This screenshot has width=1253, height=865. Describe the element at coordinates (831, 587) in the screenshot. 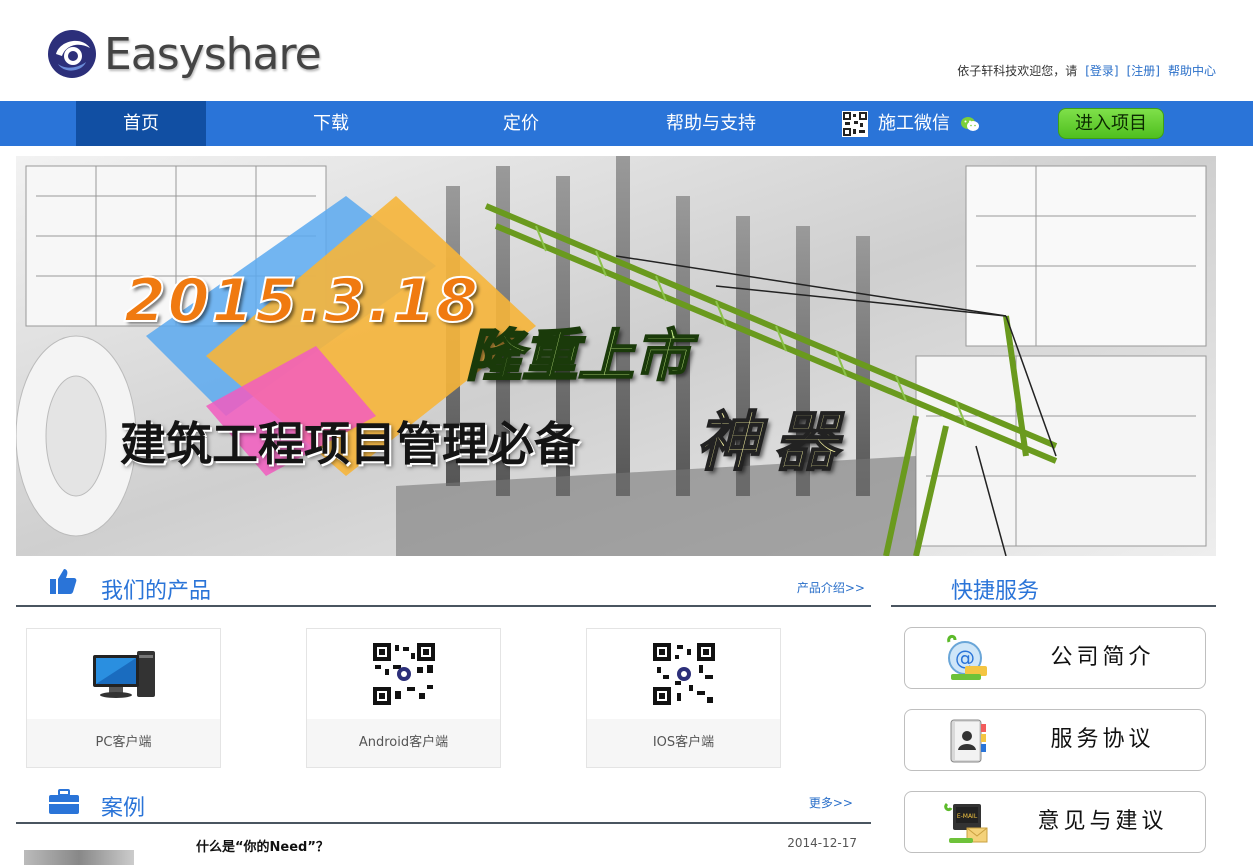

I see `product-intro-link: 产品介绍>>` at that location.